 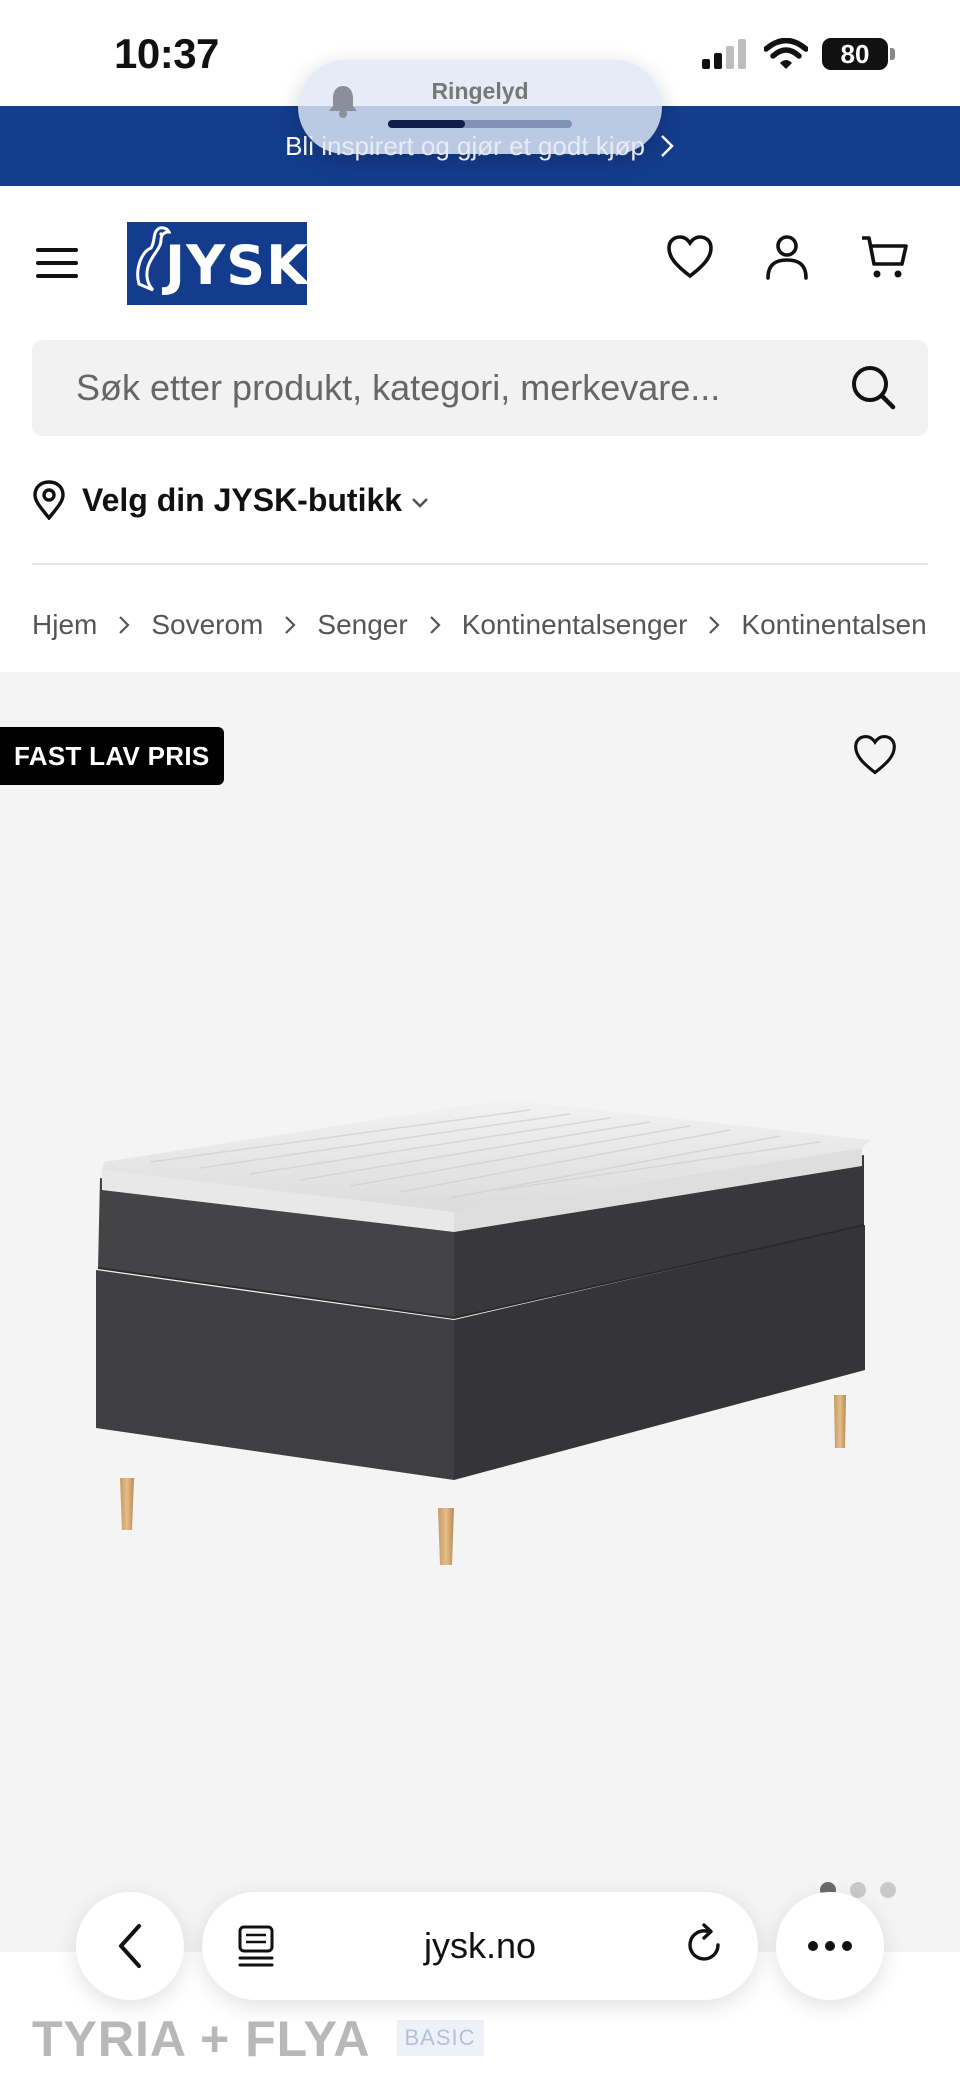 What do you see at coordinates (112, 756) in the screenshot?
I see `price-badge: FAST LAV PRIS` at bounding box center [112, 756].